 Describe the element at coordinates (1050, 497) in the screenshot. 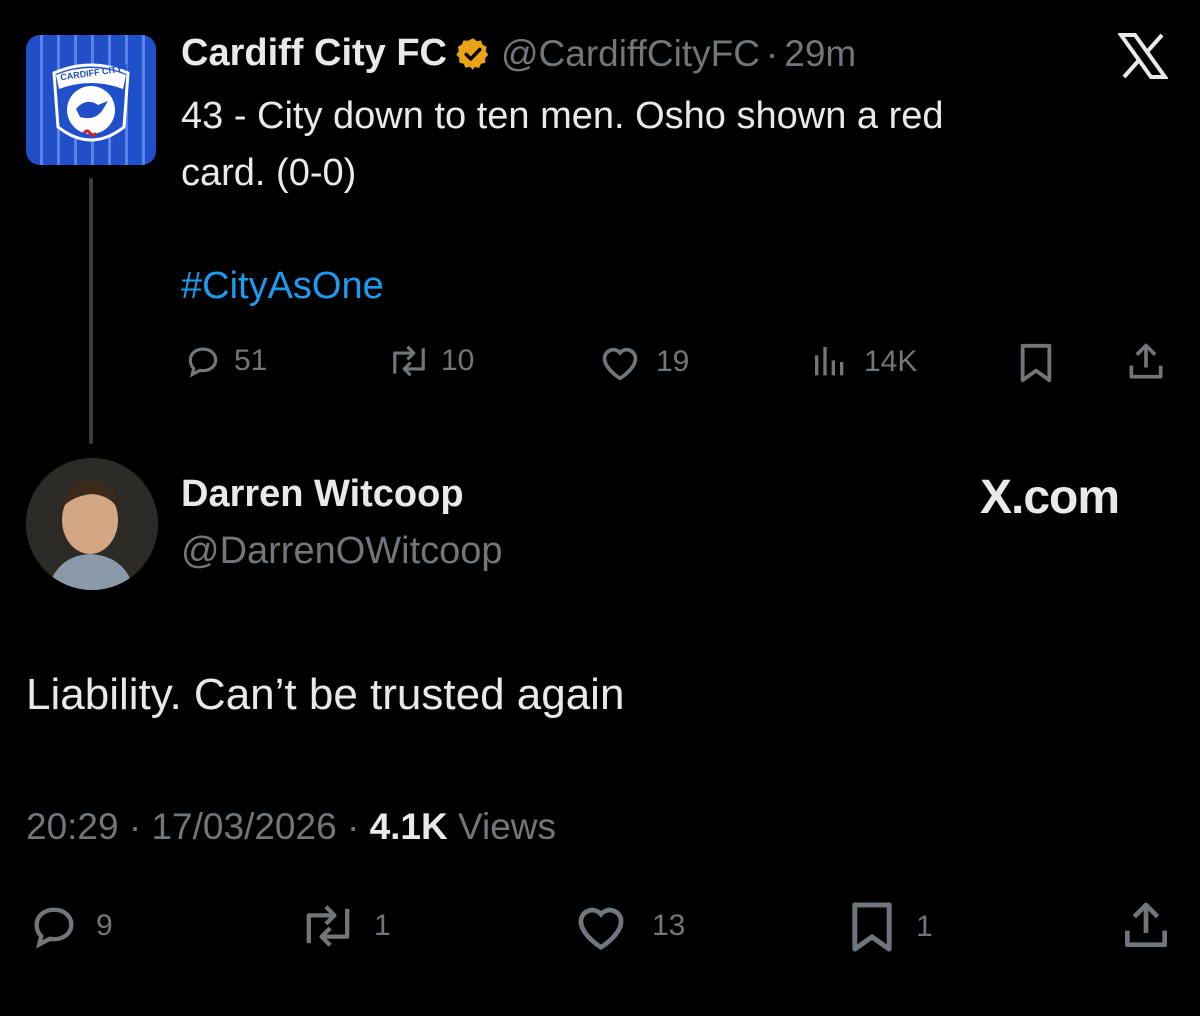

I see `xcom-logo: X.com` at that location.